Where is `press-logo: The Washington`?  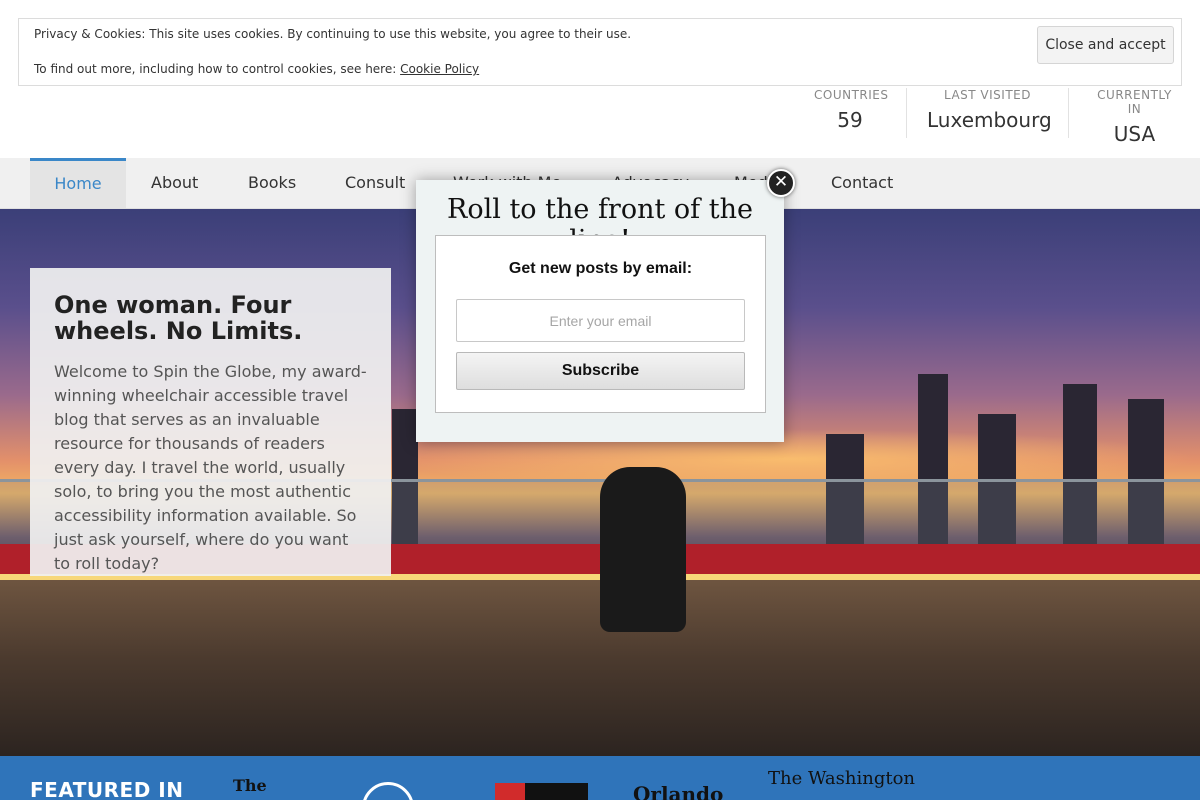
press-logo: The Washington is located at coordinates (842, 778).